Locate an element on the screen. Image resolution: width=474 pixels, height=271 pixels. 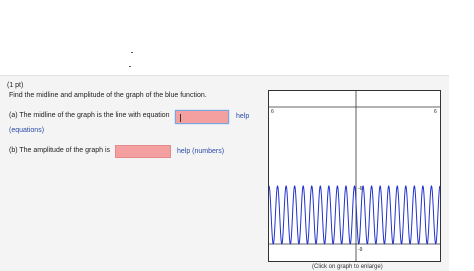
text-caret is located at coordinates (180, 118).